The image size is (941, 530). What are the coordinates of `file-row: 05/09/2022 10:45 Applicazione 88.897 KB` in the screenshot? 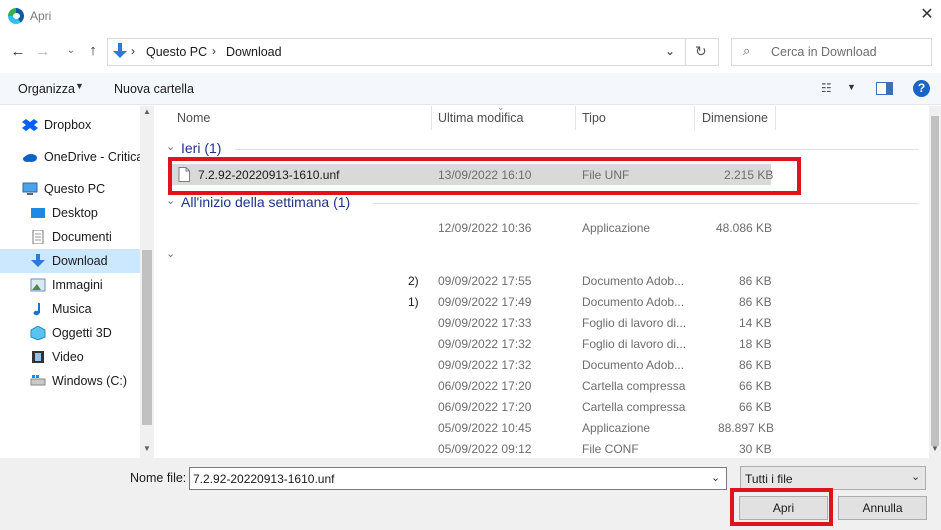 It's located at (548, 427).